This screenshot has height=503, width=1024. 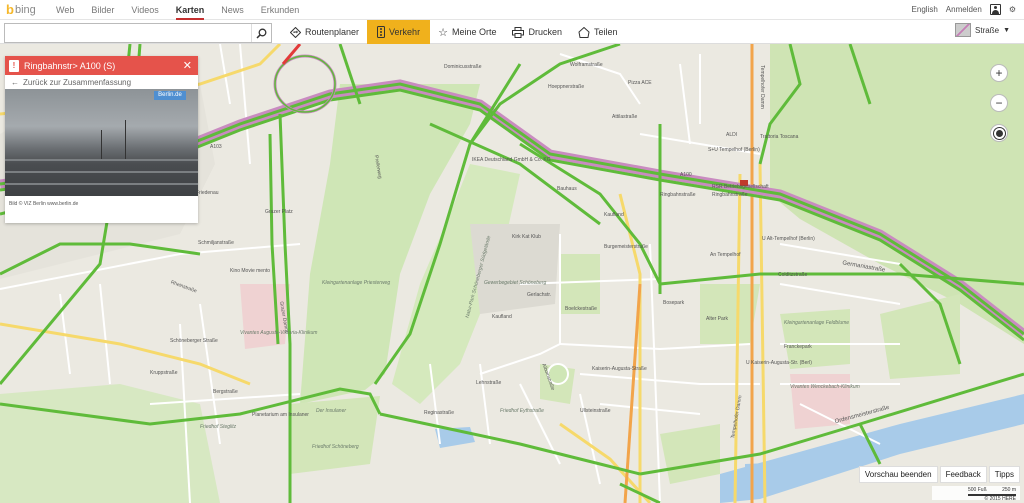 What do you see at coordinates (686, 175) in the screenshot?
I see `map-label-a100: A100` at bounding box center [686, 175].